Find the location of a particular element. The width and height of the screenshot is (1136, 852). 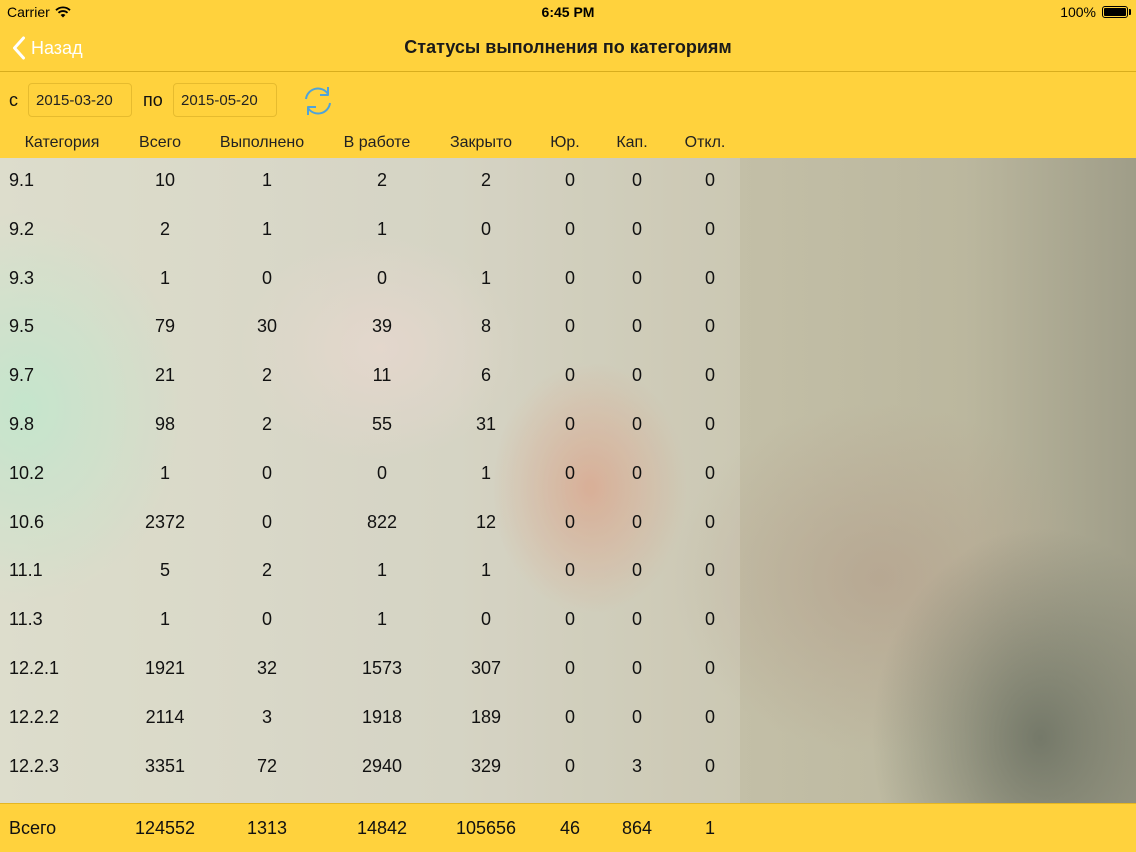

table-row: 10.6 2372 0 822 12 0 0 0 is located at coordinates (370, 524).